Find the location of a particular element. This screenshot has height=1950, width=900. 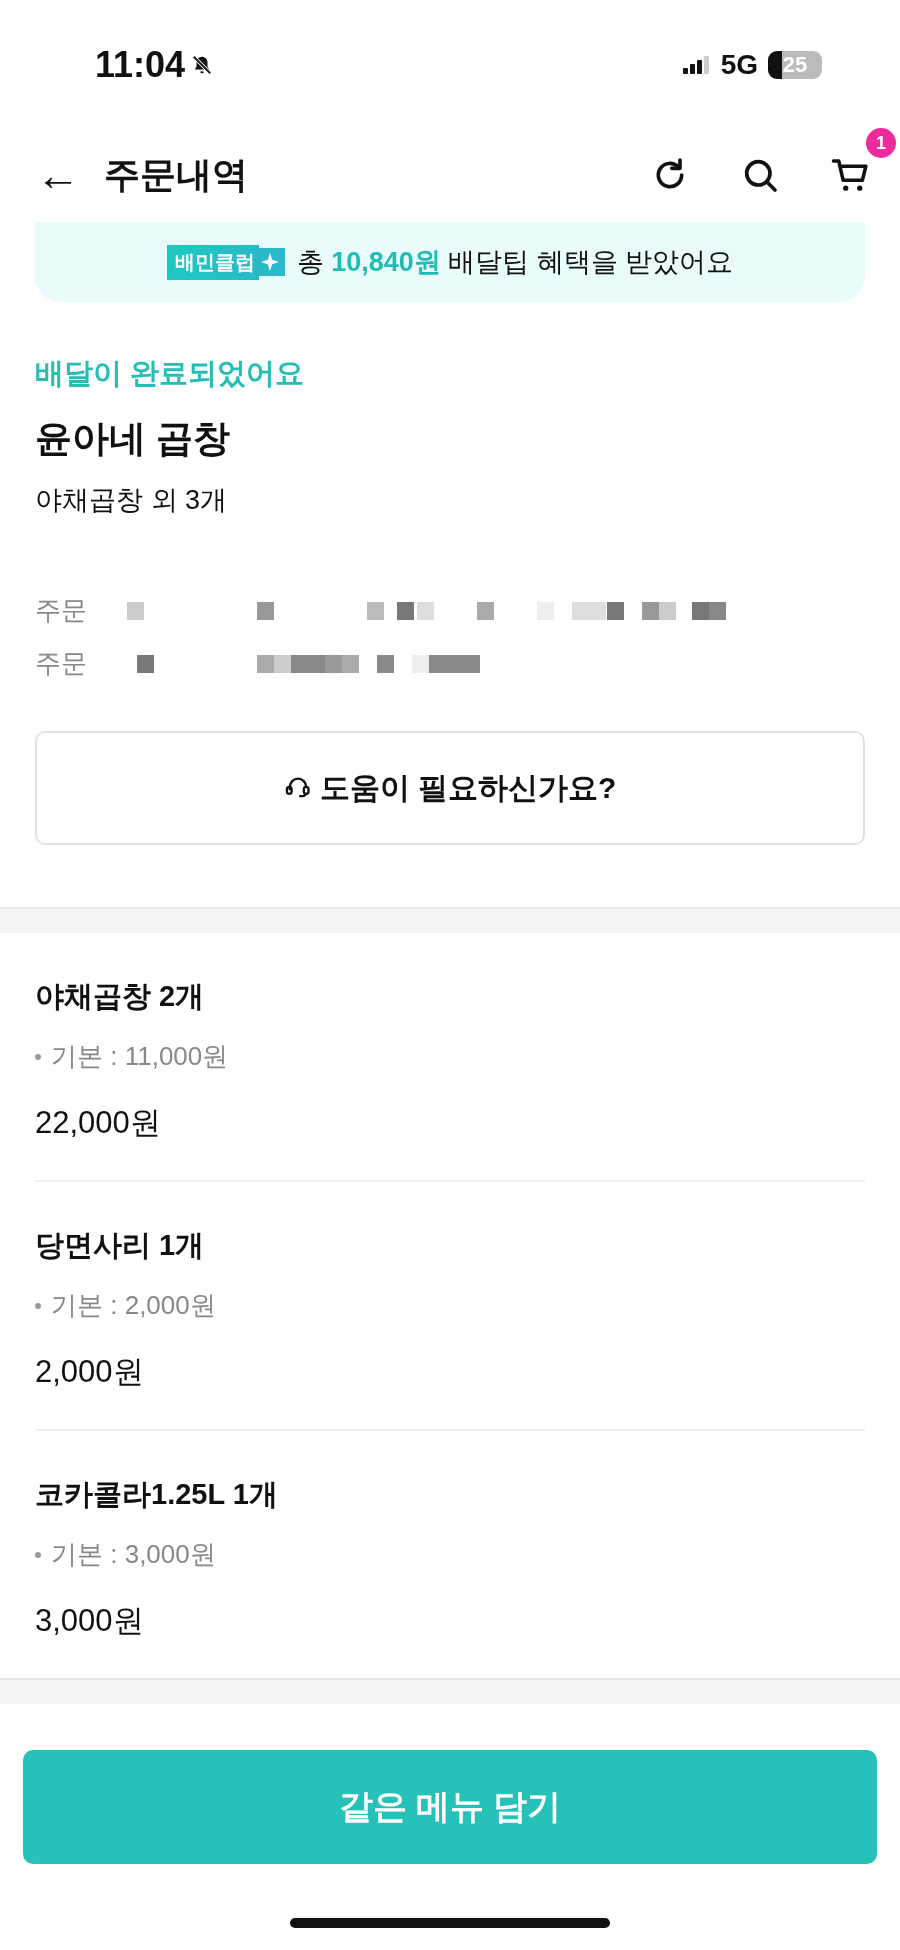

option-text: 기본 : 2,000원 is located at coordinates (133, 1305).